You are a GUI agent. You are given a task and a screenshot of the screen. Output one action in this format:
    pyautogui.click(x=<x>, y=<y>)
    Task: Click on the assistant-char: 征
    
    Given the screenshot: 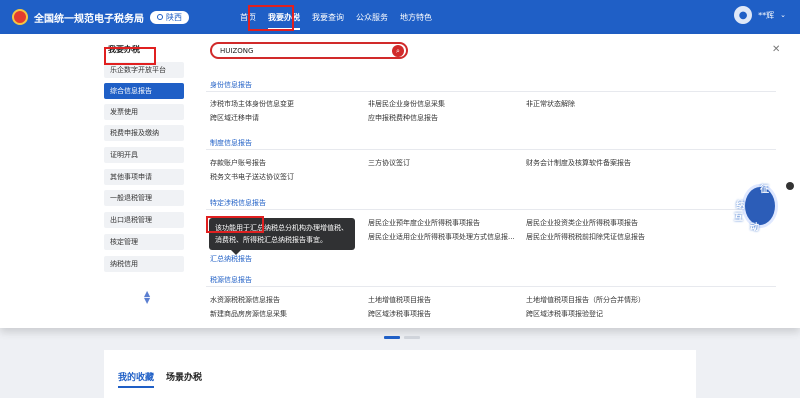 What is the action you would take?
    pyautogui.click(x=765, y=190)
    